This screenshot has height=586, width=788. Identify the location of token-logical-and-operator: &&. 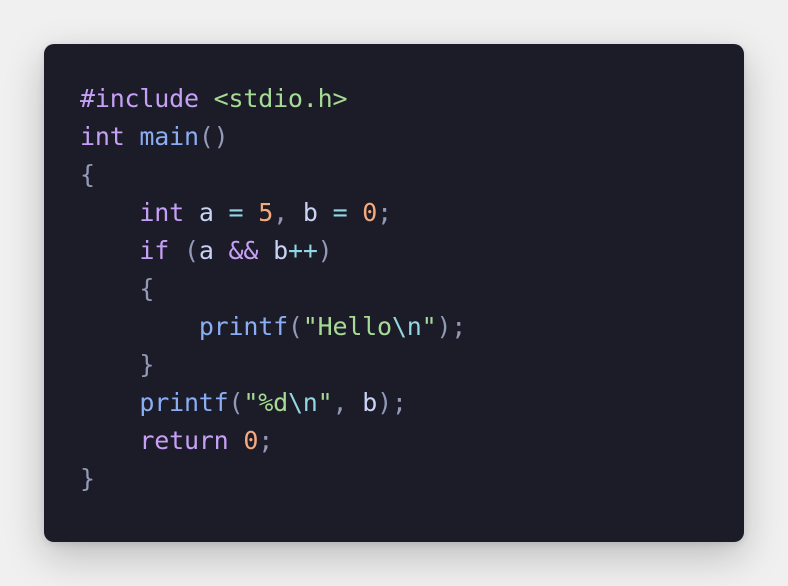
(243, 250).